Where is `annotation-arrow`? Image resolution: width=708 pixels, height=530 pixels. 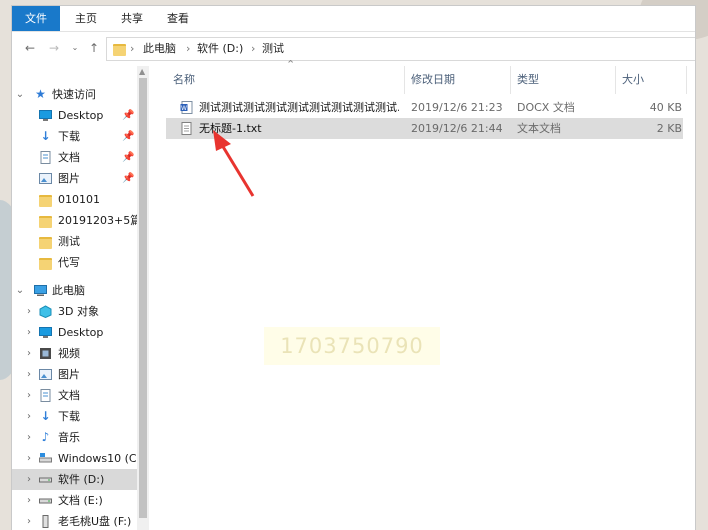
annotation-arrow is located at coordinates (234, 163).